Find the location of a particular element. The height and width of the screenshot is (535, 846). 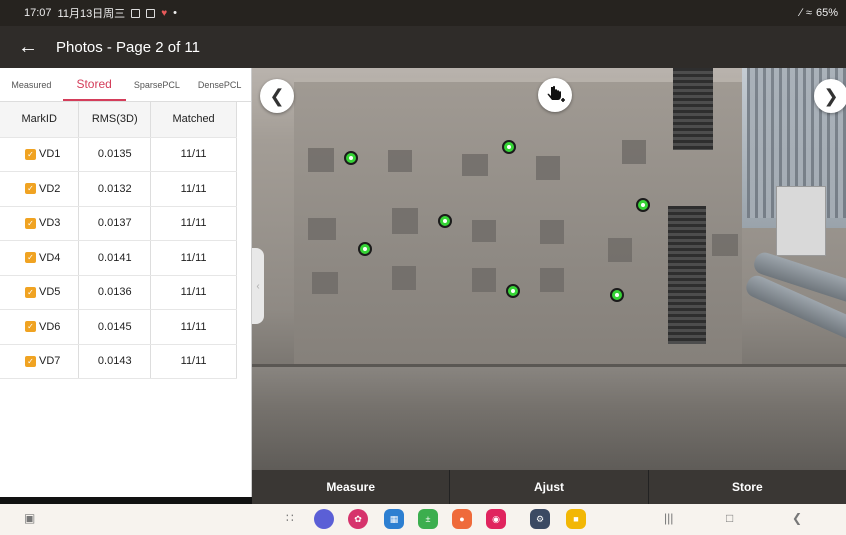

rms-value: 0.0143 is located at coordinates (115, 361).